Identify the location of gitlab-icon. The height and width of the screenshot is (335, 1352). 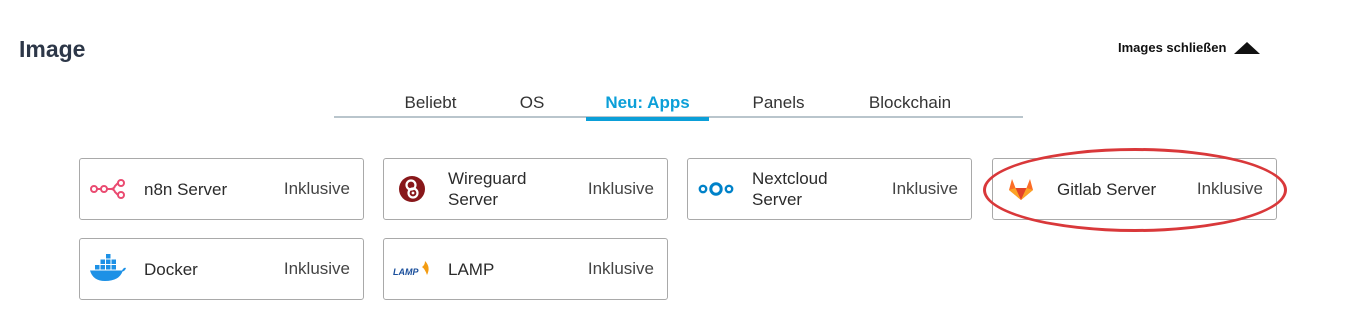
(1021, 189).